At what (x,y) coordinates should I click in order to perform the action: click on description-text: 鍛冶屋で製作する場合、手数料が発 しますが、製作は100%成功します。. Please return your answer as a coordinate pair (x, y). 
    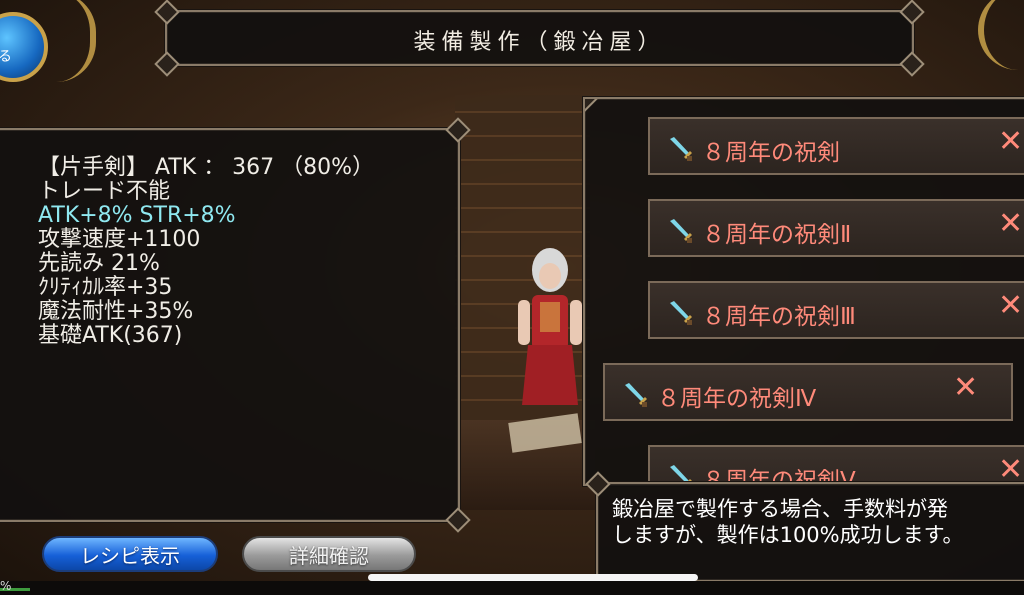
    Looking at the image, I should click on (788, 522).